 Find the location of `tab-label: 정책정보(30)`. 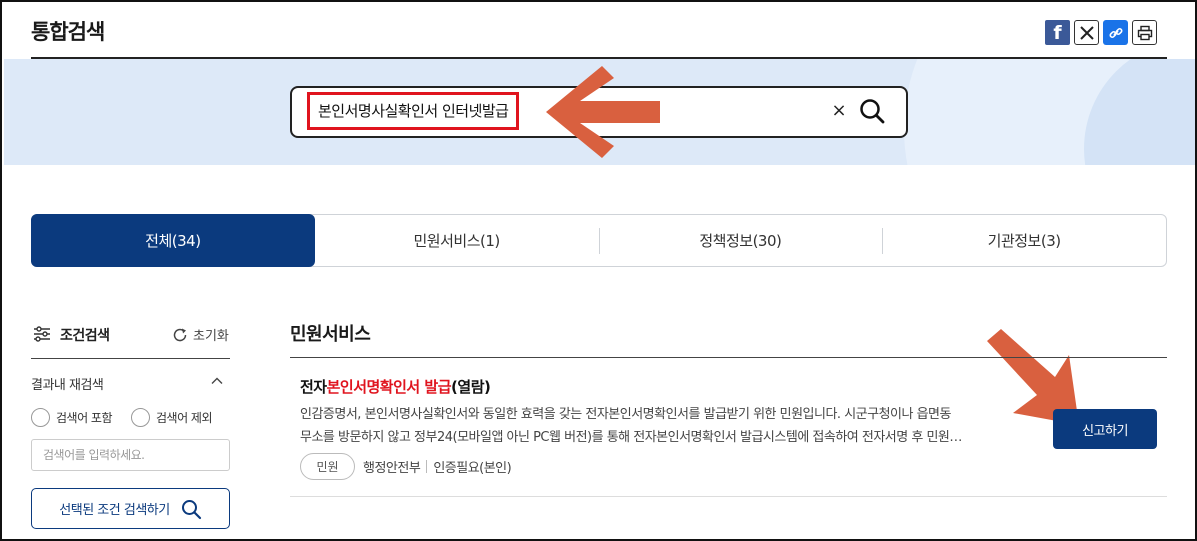

tab-label: 정책정보(30) is located at coordinates (740, 241).